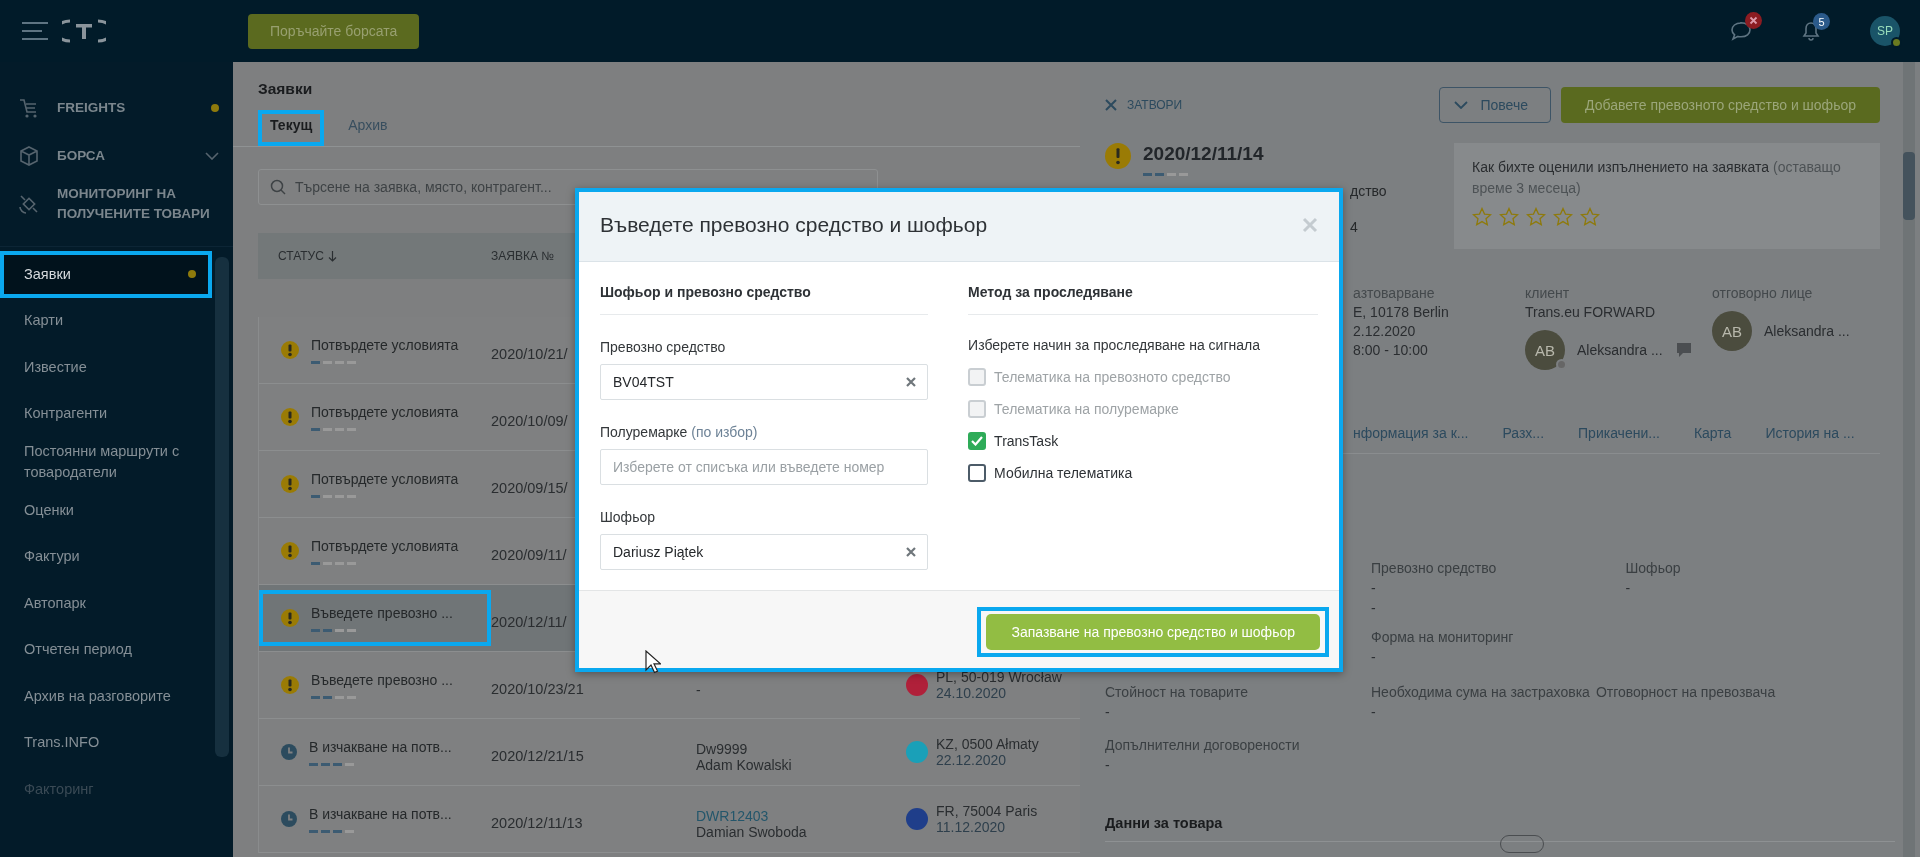  I want to click on sidebar-section: МОНИТОРИНГ НА ПОЛУЧЕНИТЕ ТОВАРИ, so click(116, 204).